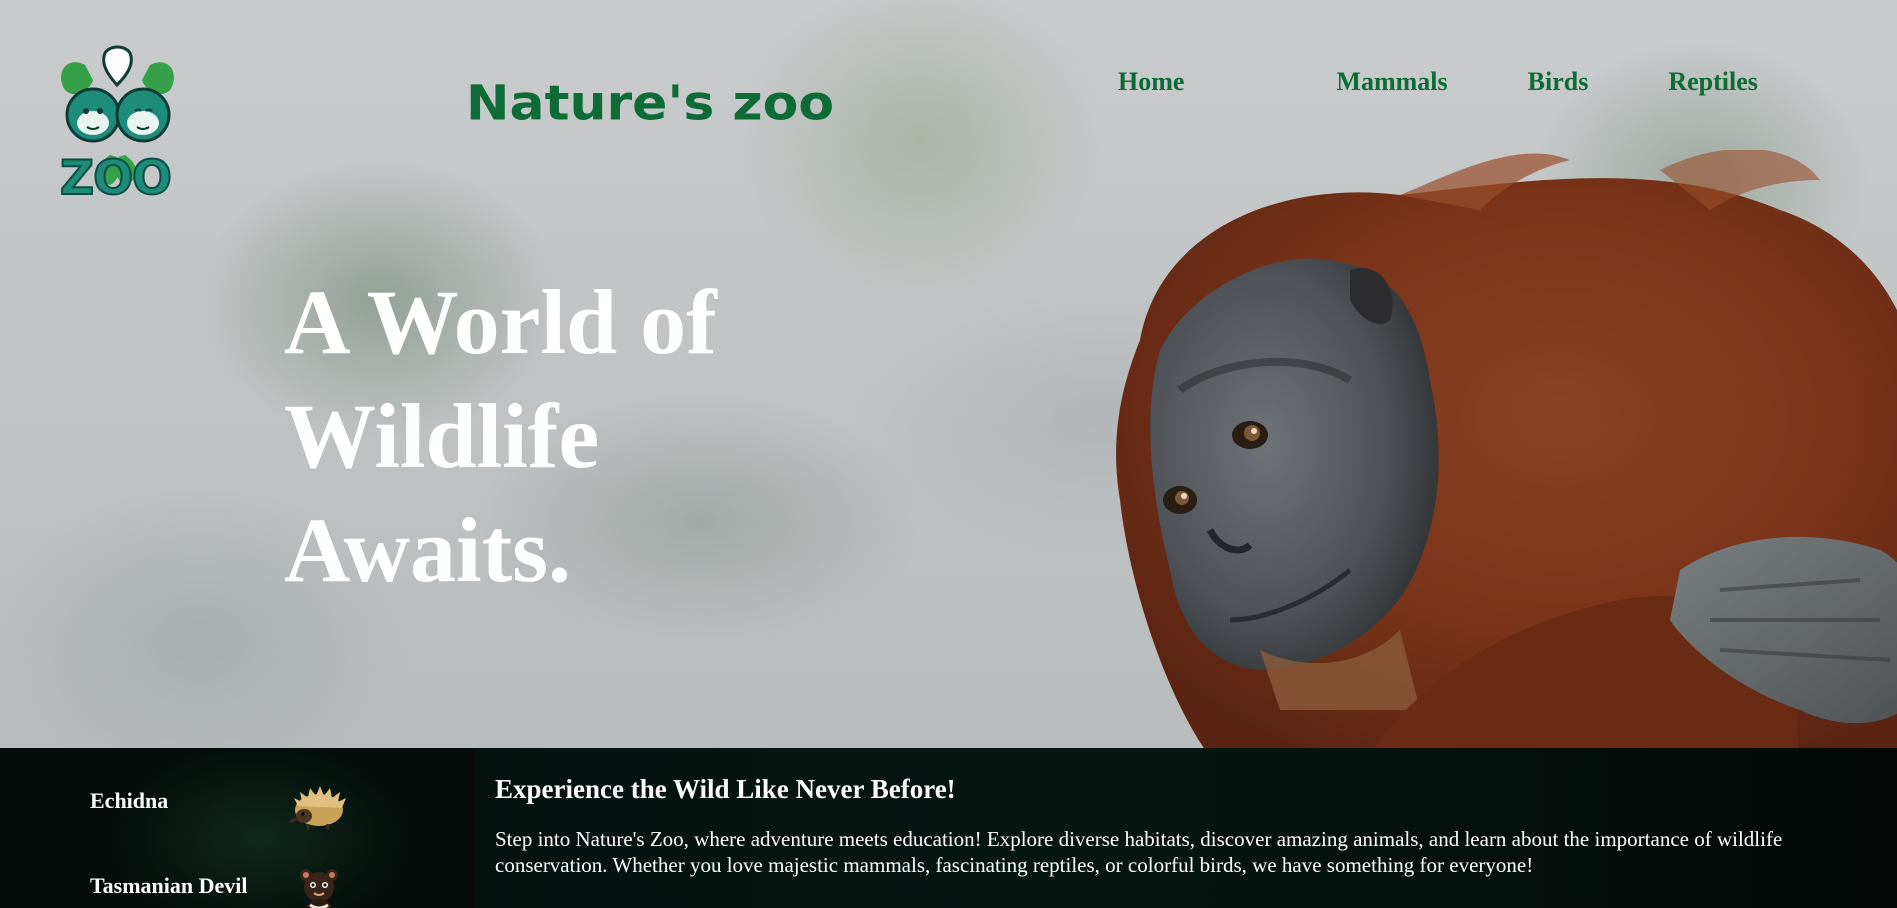 This screenshot has width=1897, height=908. What do you see at coordinates (116, 178) in the screenshot?
I see `logo-text: ZOO` at bounding box center [116, 178].